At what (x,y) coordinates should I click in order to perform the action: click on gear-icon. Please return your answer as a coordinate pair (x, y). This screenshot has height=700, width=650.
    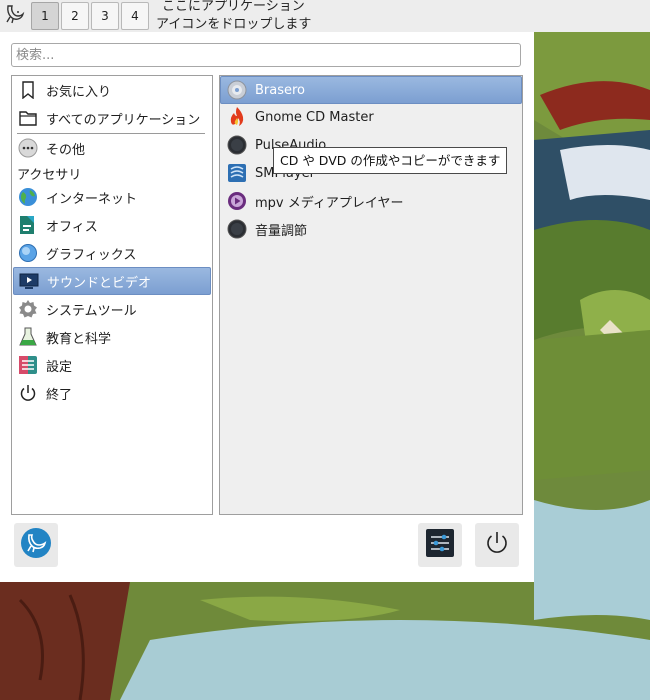
    Looking at the image, I should click on (28, 309).